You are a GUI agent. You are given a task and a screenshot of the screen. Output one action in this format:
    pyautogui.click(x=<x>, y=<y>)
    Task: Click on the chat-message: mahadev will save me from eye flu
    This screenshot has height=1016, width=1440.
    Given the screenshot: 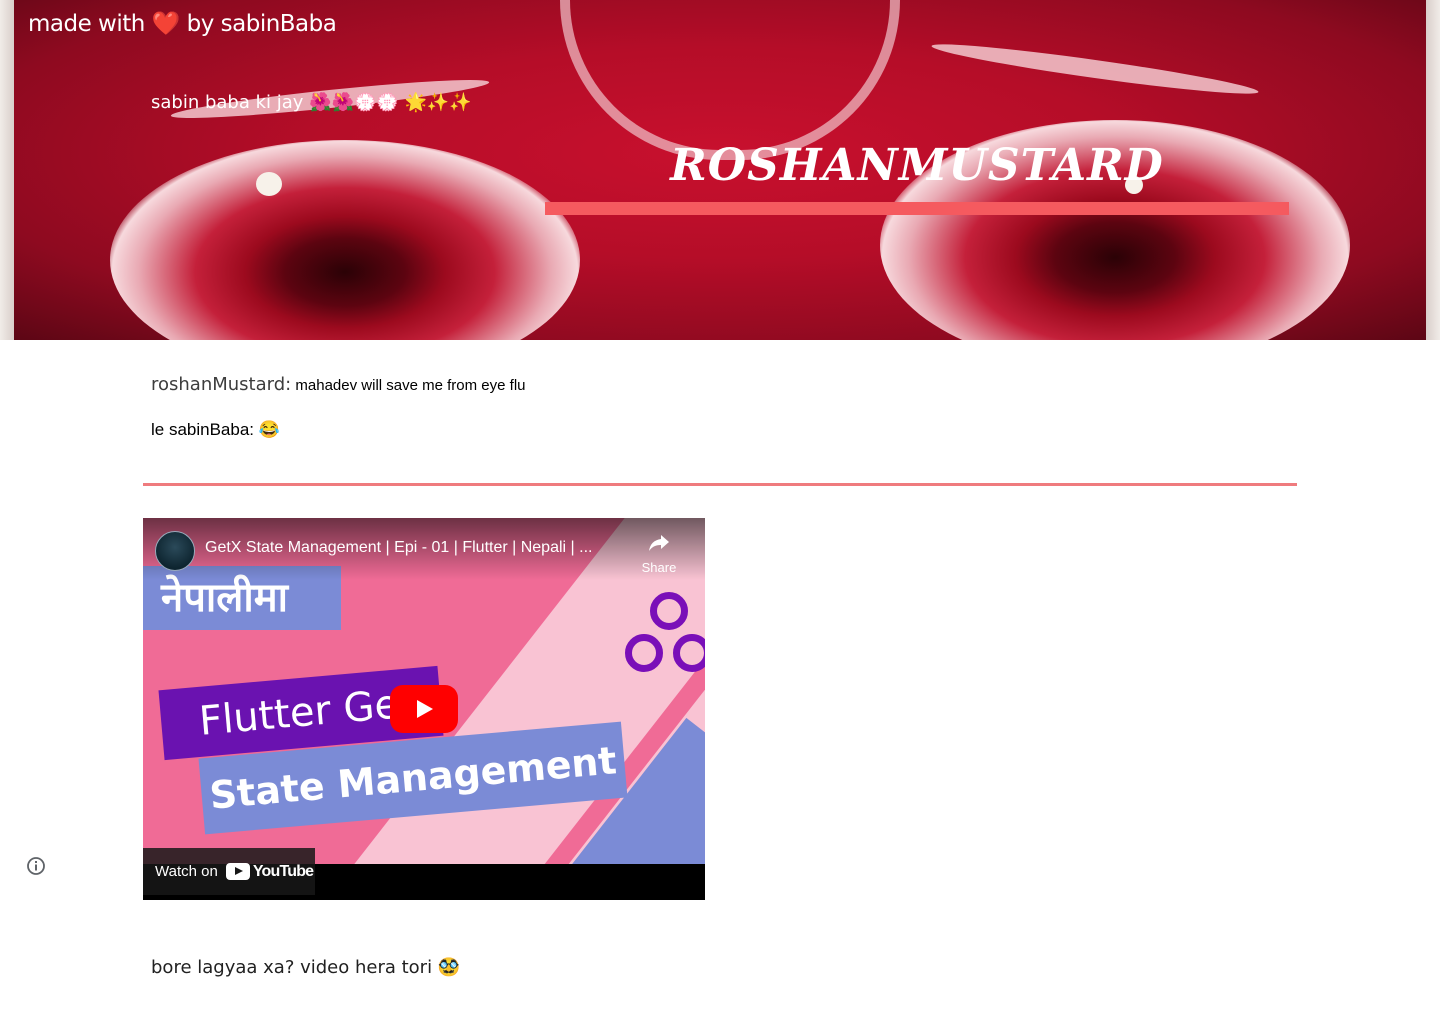 What is the action you would take?
    pyautogui.click(x=408, y=385)
    